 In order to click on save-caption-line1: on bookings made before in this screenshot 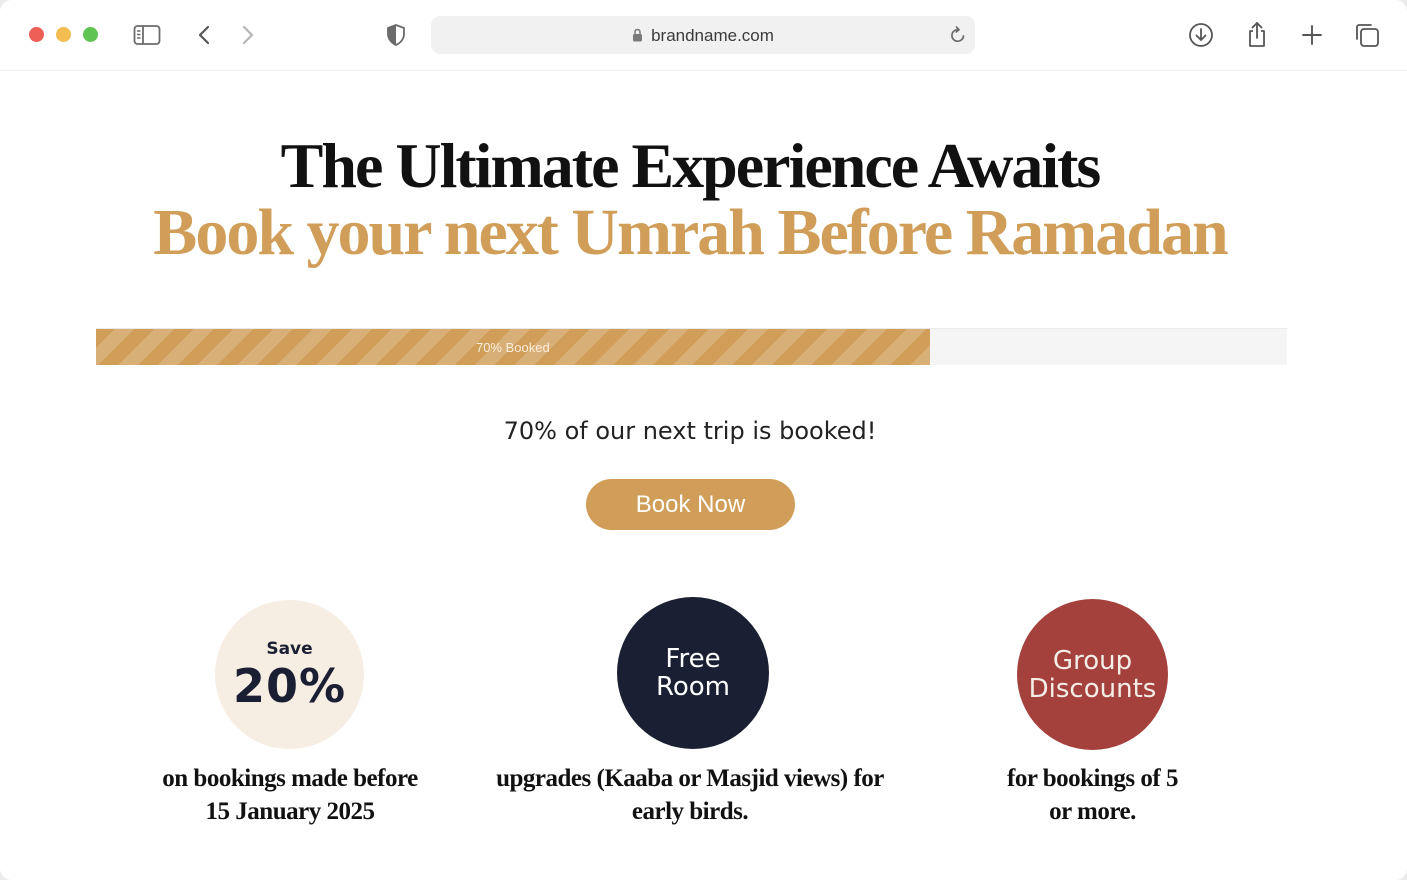, I will do `click(290, 778)`.